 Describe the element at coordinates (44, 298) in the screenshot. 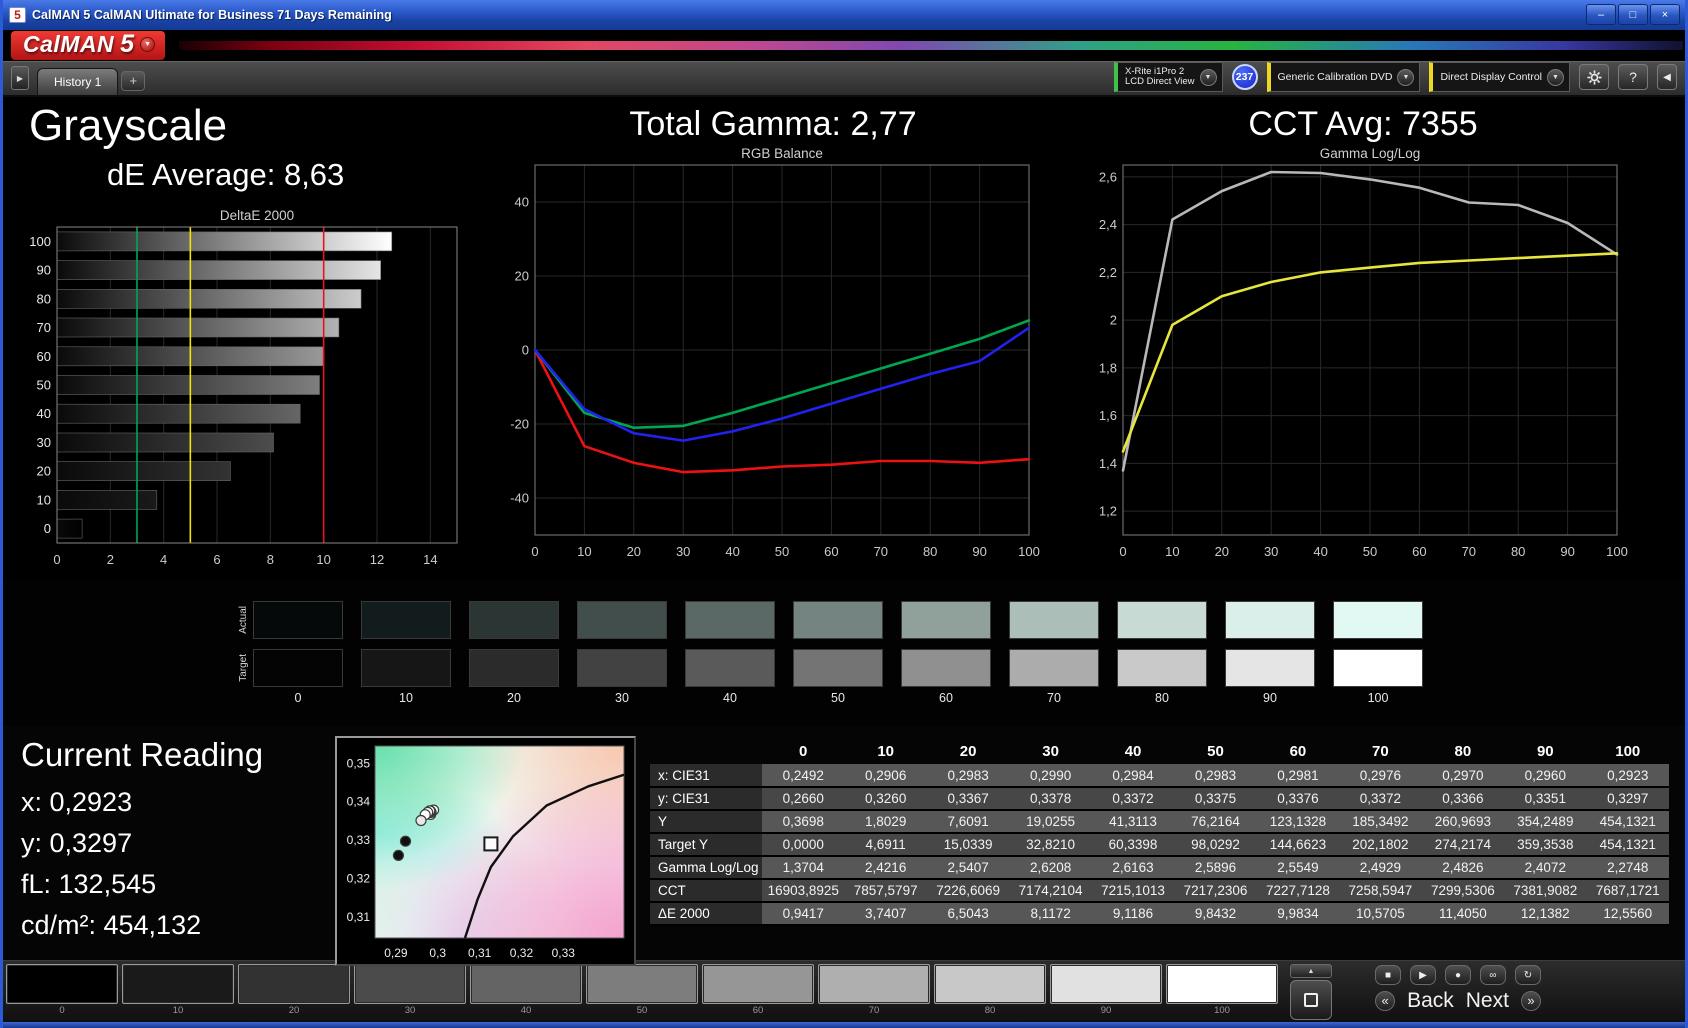

I see `svg-text: 80` at that location.